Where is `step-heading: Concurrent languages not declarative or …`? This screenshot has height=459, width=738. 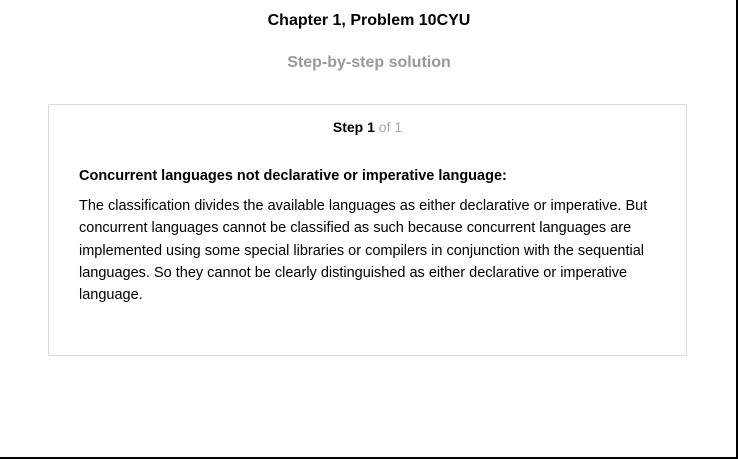
step-heading: Concurrent languages not declarative or … is located at coordinates (293, 176).